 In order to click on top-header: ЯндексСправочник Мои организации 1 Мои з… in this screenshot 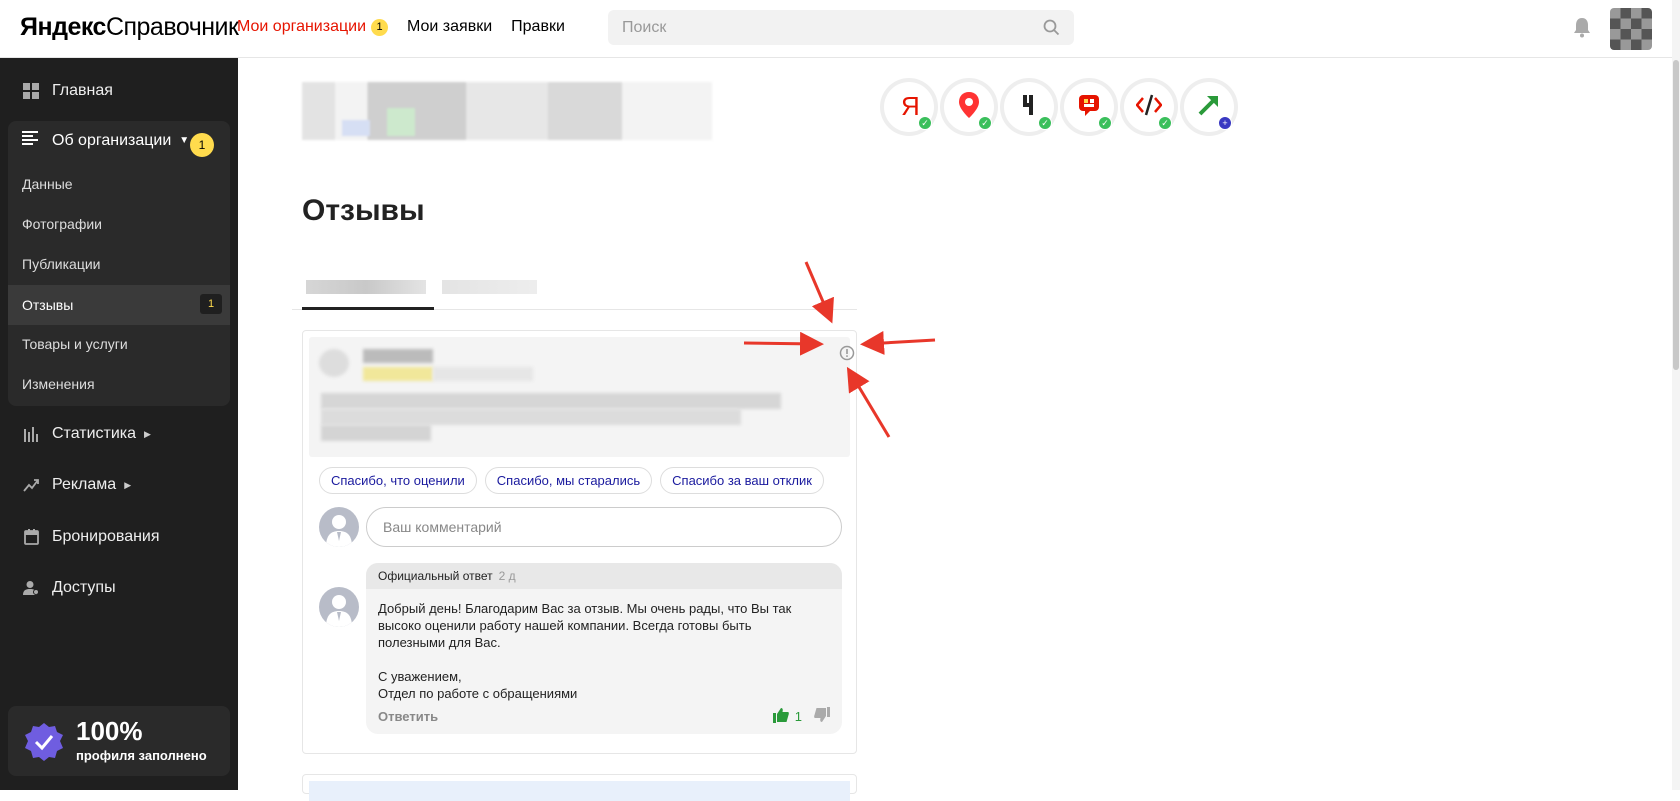, I will do `click(840, 29)`.